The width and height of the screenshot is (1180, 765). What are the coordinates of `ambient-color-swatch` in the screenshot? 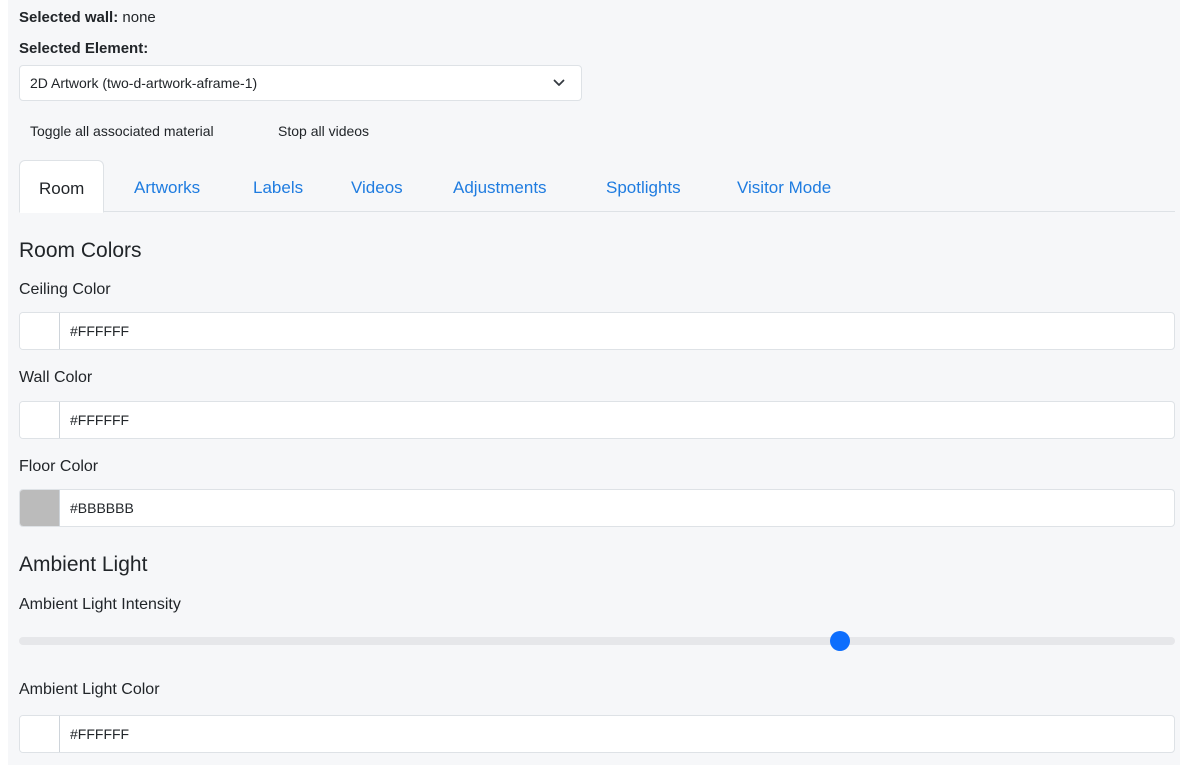 It's located at (40, 734).